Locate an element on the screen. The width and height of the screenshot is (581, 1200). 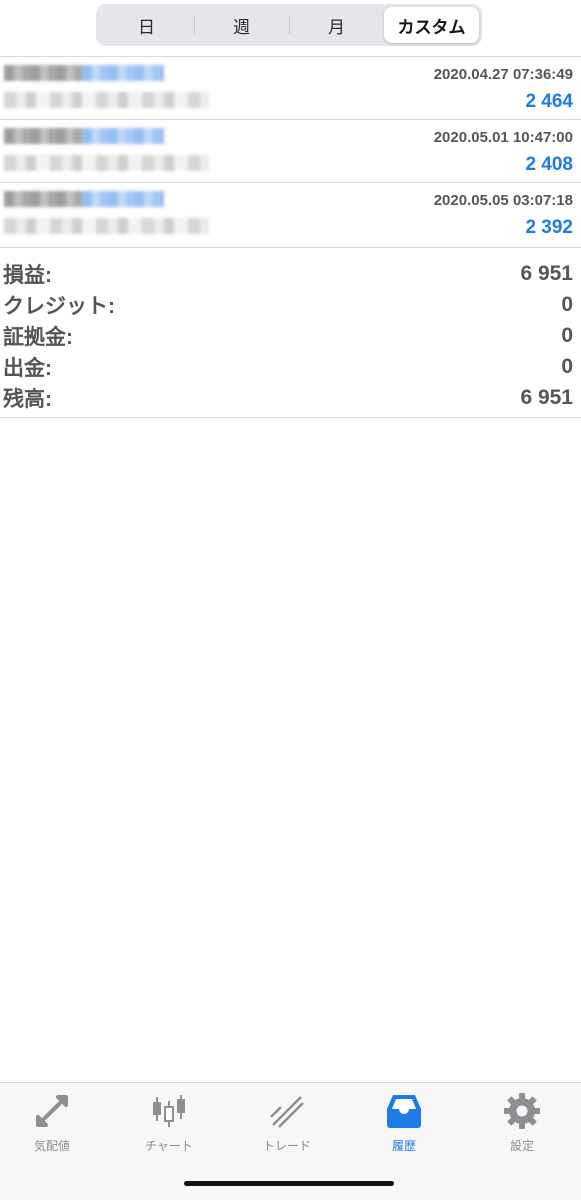
segment-day: 日 is located at coordinates (146, 25).